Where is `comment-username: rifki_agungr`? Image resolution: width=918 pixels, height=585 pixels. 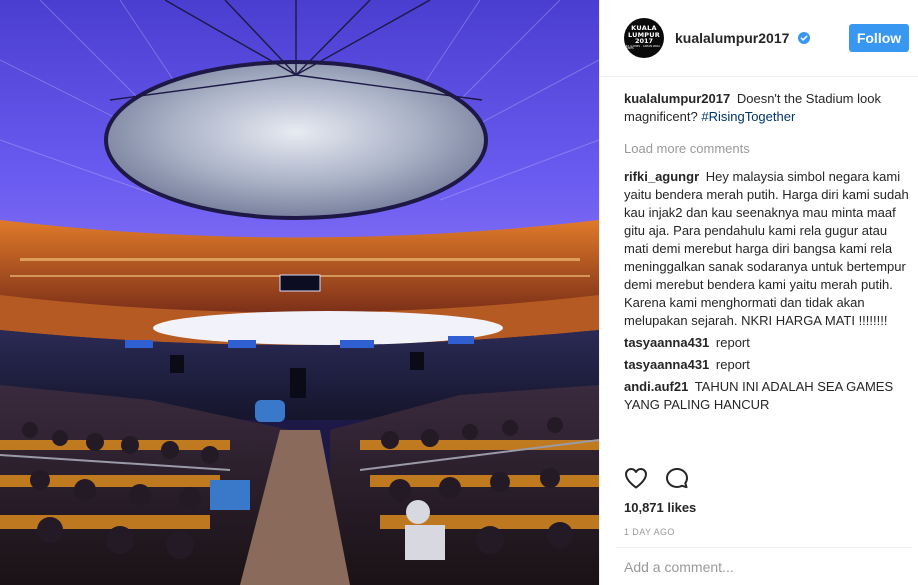
comment-username: rifki_agungr is located at coordinates (661, 176).